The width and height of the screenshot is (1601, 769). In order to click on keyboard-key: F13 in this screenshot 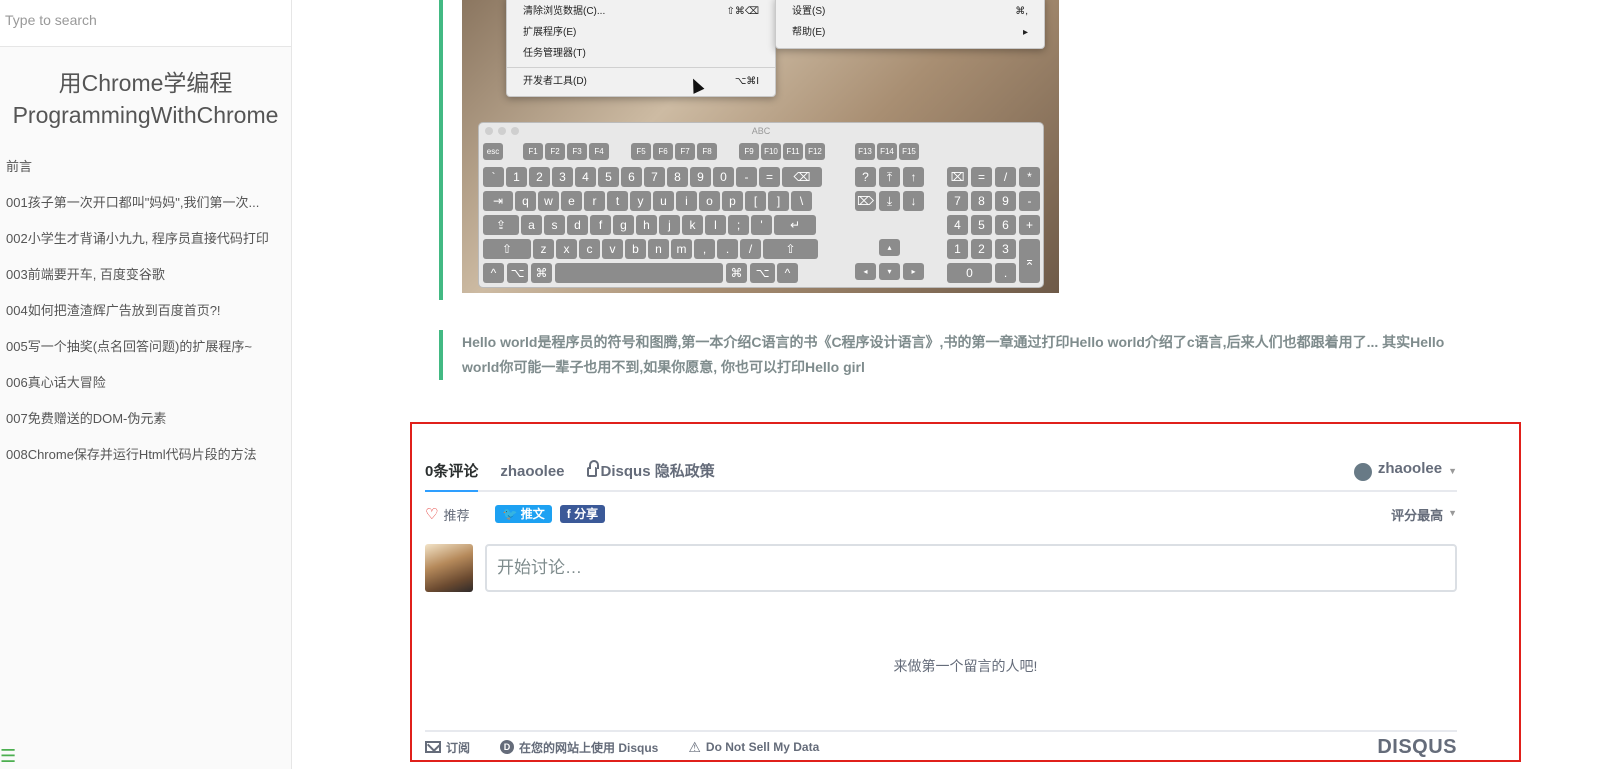, I will do `click(865, 151)`.